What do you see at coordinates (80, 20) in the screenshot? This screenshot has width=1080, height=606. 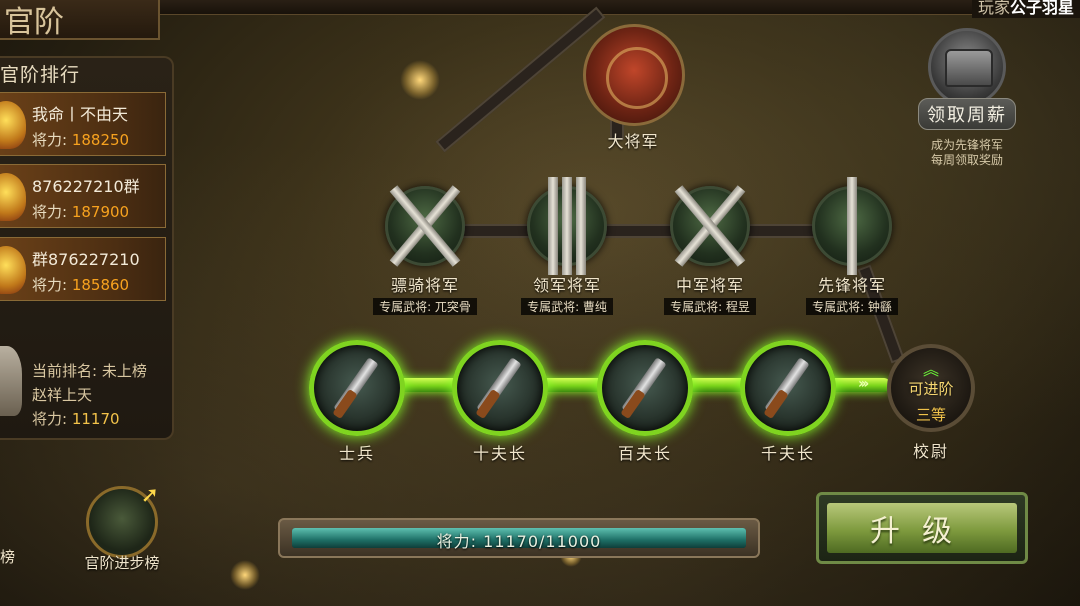 I see `page-title: 官阶` at bounding box center [80, 20].